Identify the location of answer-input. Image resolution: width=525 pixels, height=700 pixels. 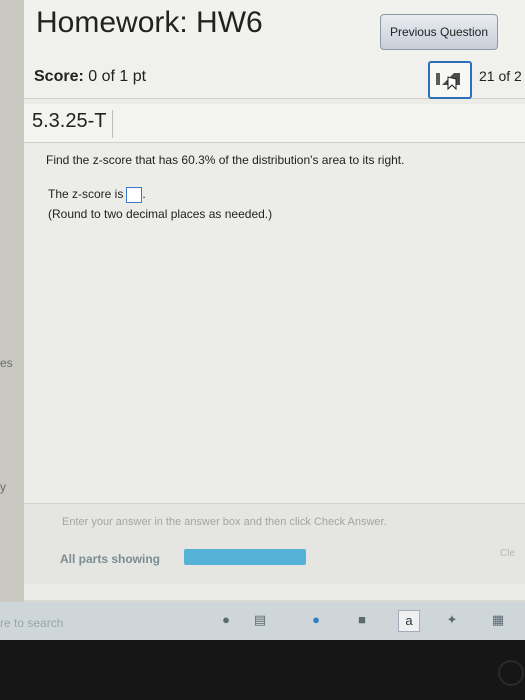
(134, 195).